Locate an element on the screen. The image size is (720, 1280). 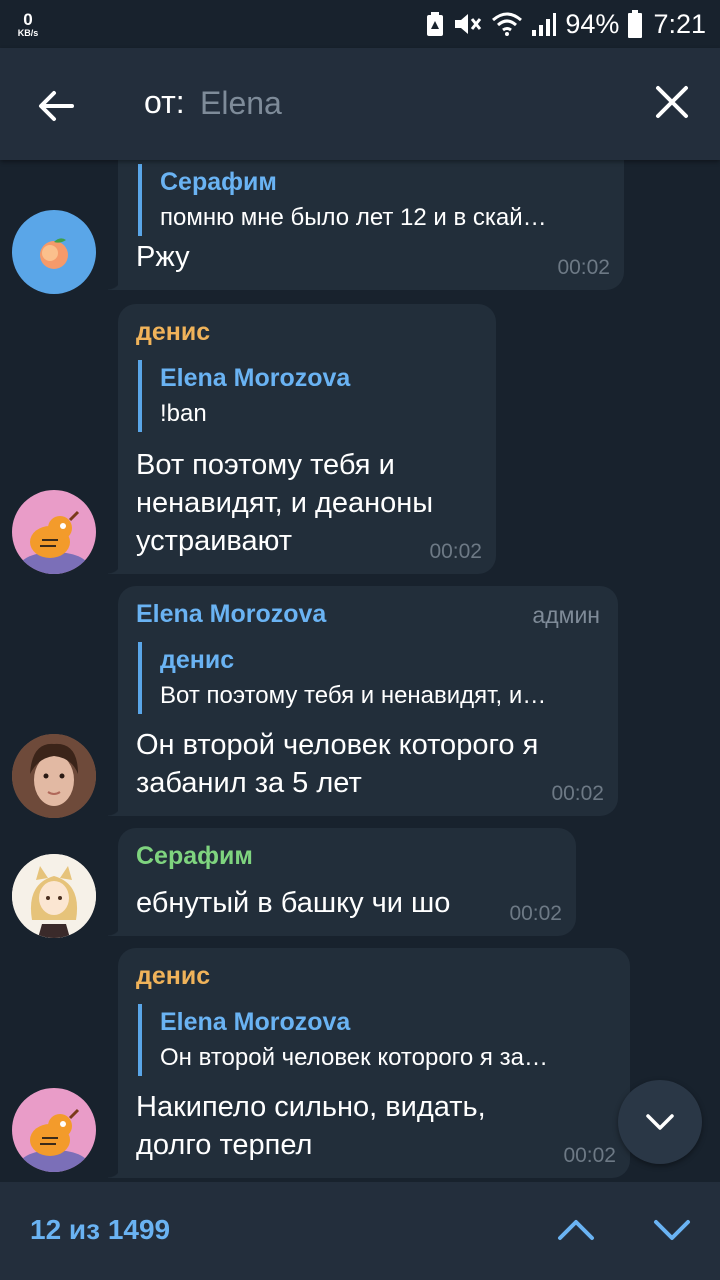
search-filter-prefix: от: is located at coordinates (164, 102).